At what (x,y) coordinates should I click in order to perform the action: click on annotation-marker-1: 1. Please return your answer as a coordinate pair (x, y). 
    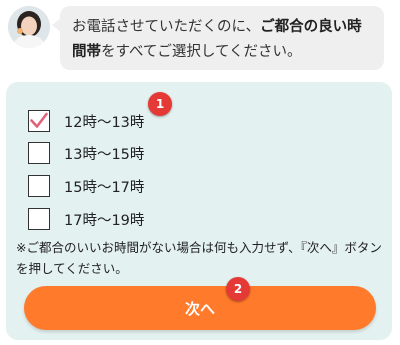
    Looking at the image, I should click on (160, 104).